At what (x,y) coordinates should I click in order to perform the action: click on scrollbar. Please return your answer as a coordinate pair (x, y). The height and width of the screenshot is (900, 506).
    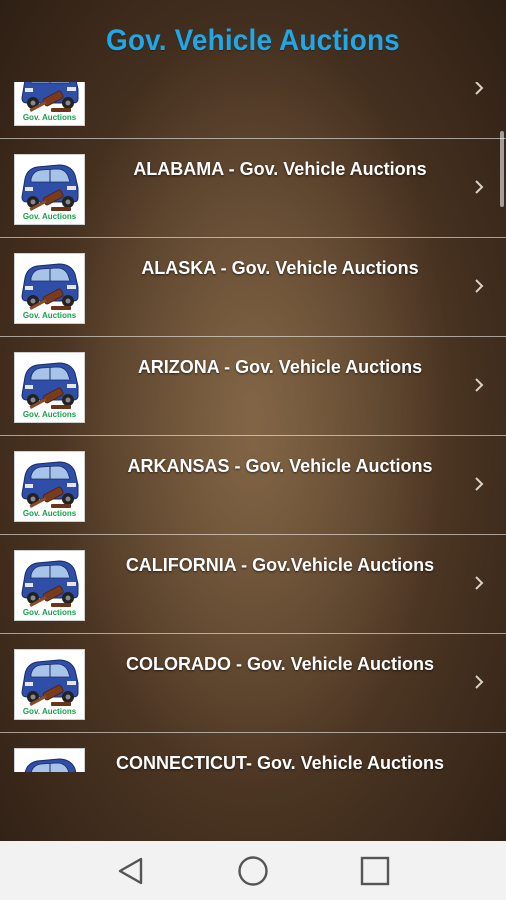
    Looking at the image, I should click on (502, 169).